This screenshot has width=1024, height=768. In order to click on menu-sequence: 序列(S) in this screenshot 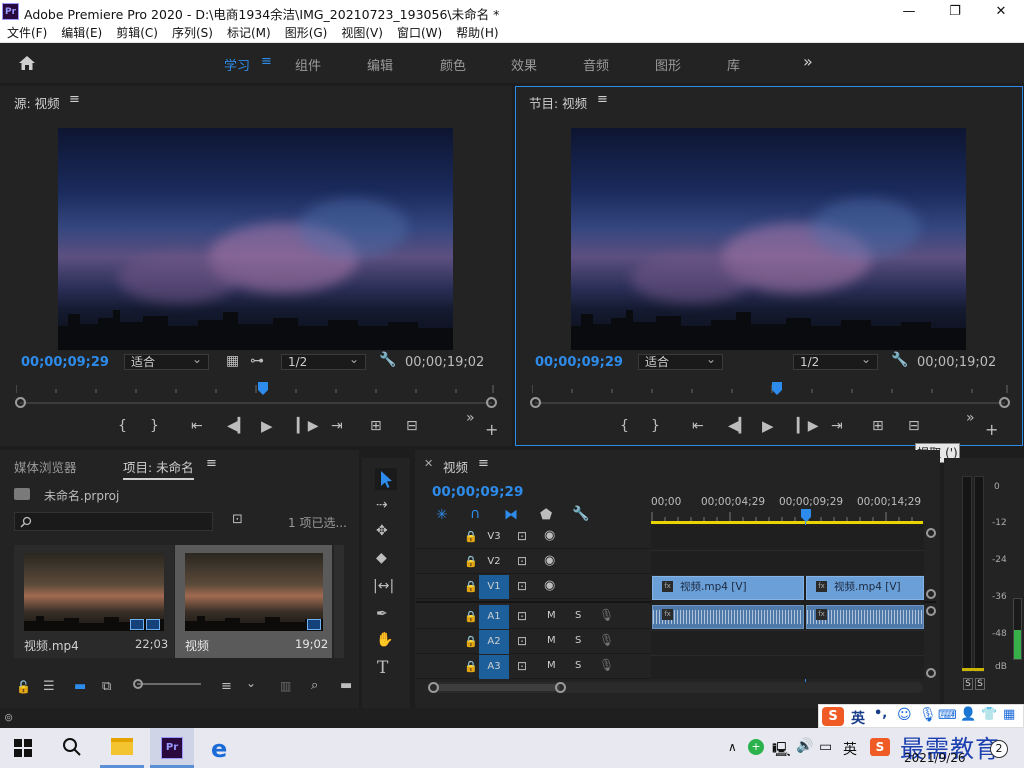, I will do `click(192, 32)`.